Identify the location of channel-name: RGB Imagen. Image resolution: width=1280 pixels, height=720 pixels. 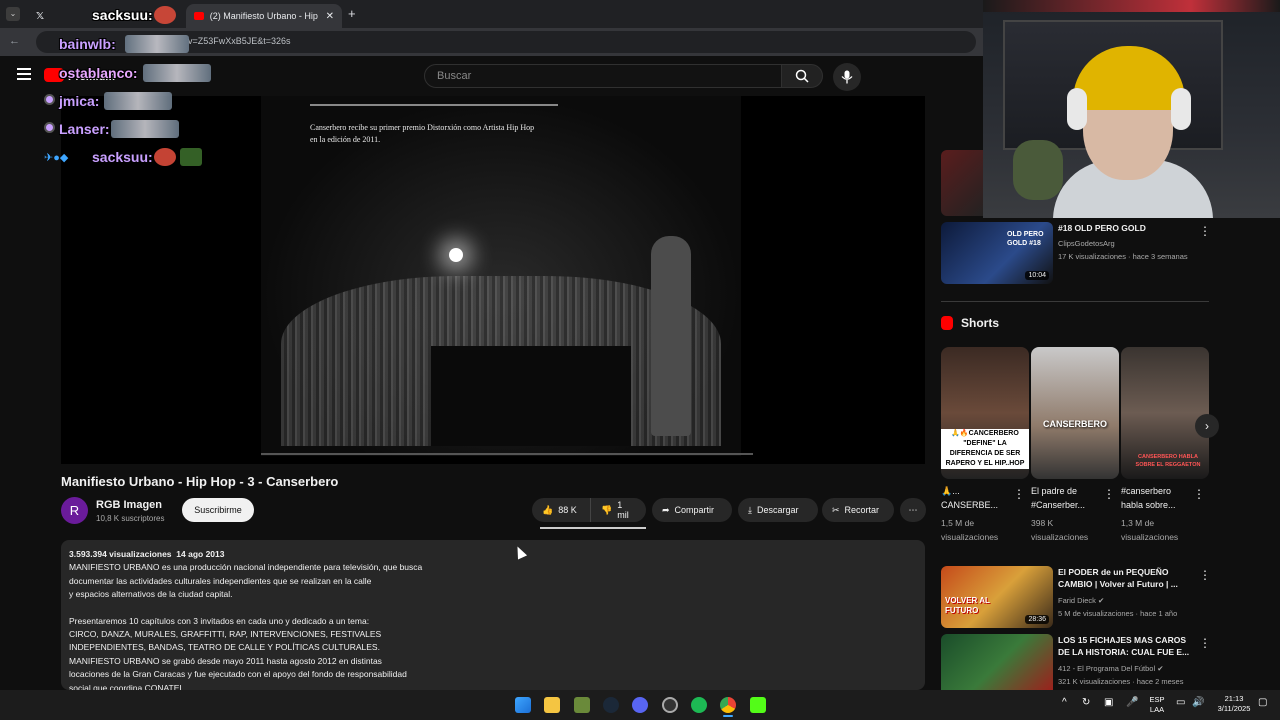
(129, 505).